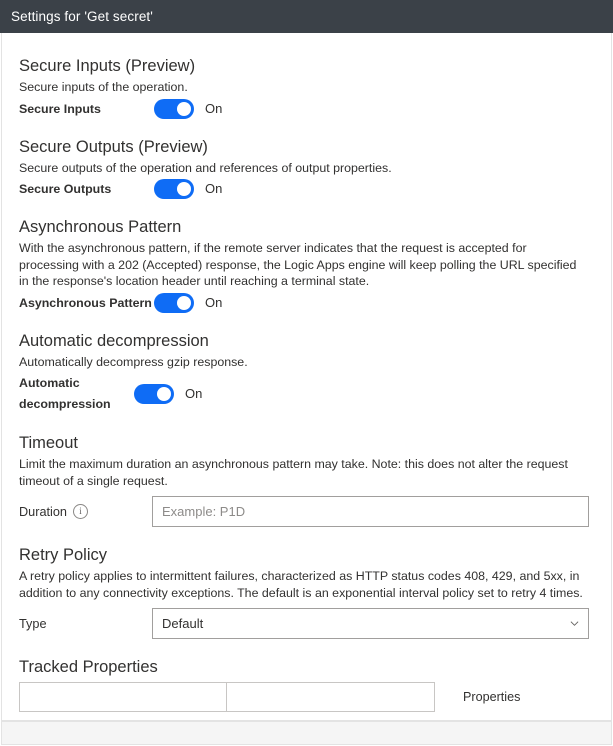 The height and width of the screenshot is (746, 613). What do you see at coordinates (82, 16) in the screenshot?
I see `window-title: Settings for 'Get secret'` at bounding box center [82, 16].